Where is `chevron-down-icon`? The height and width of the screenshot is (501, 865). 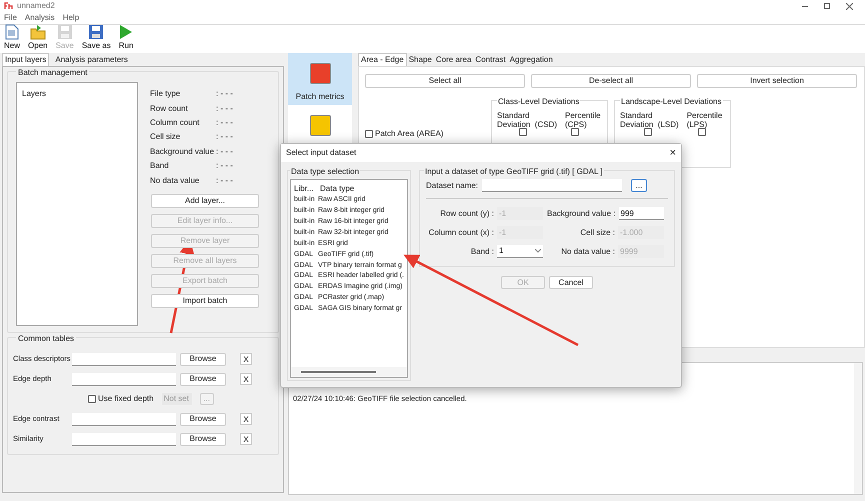
chevron-down-icon is located at coordinates (538, 251).